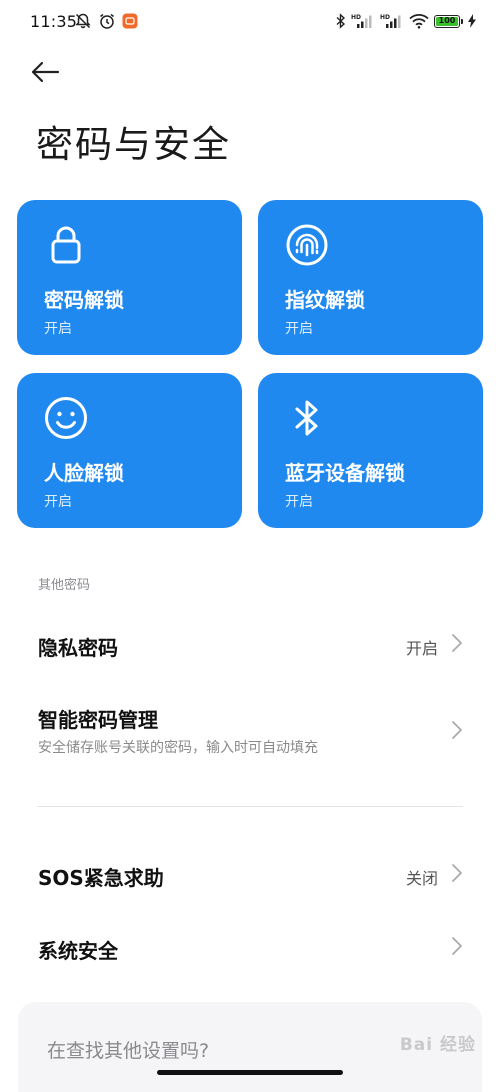  I want to click on divider, so click(250, 806).